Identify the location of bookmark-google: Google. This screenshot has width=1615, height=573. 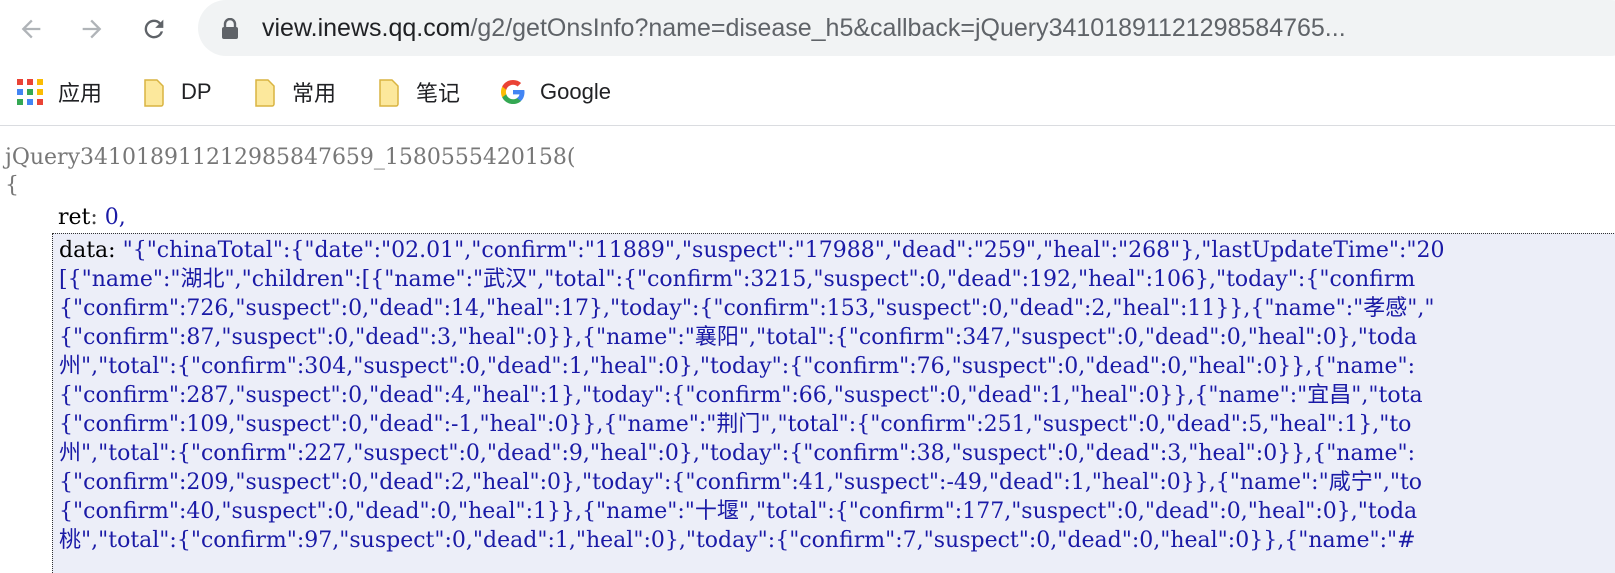
(555, 92).